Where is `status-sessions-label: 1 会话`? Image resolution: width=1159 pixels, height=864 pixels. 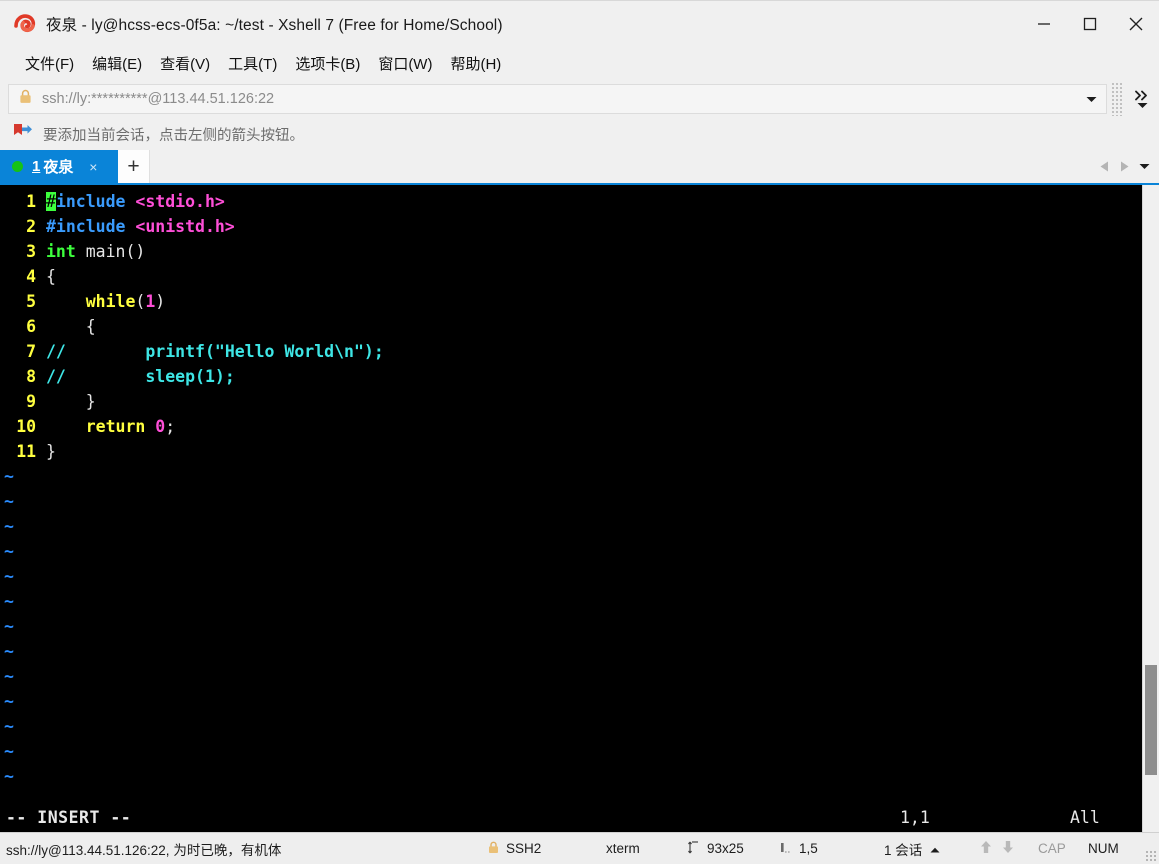 status-sessions-label: 1 会话 is located at coordinates (903, 850).